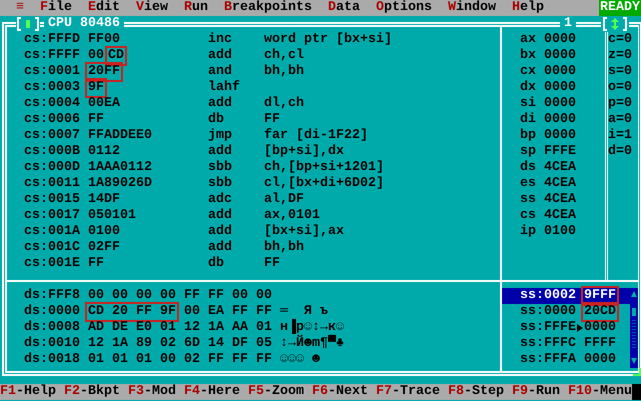 This screenshot has width=641, height=401. Describe the element at coordinates (112, 216) in the screenshot. I see `code-bytes: 050101` at that location.